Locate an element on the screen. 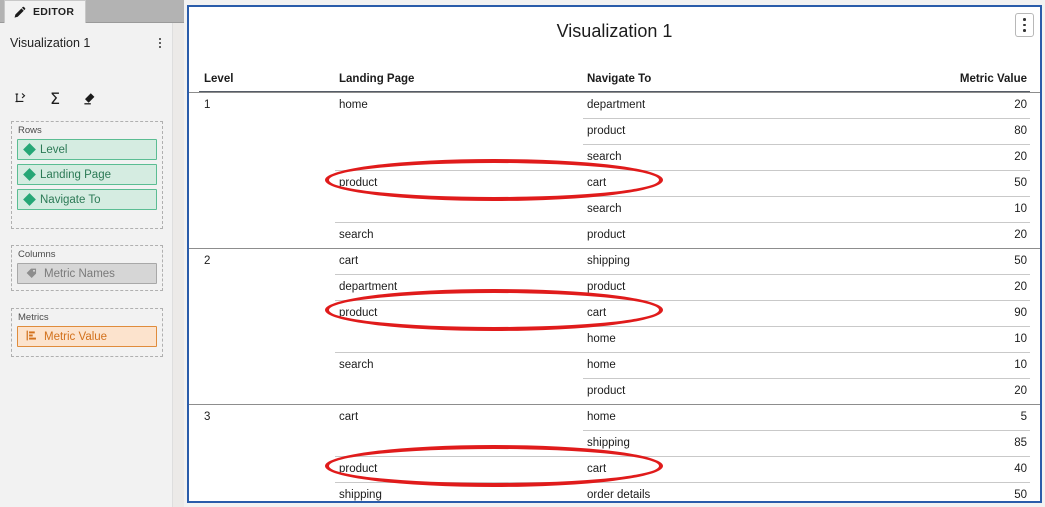 This screenshot has height=507, width=1045. column-header-navigate-to: Navigate To is located at coordinates (758, 79).